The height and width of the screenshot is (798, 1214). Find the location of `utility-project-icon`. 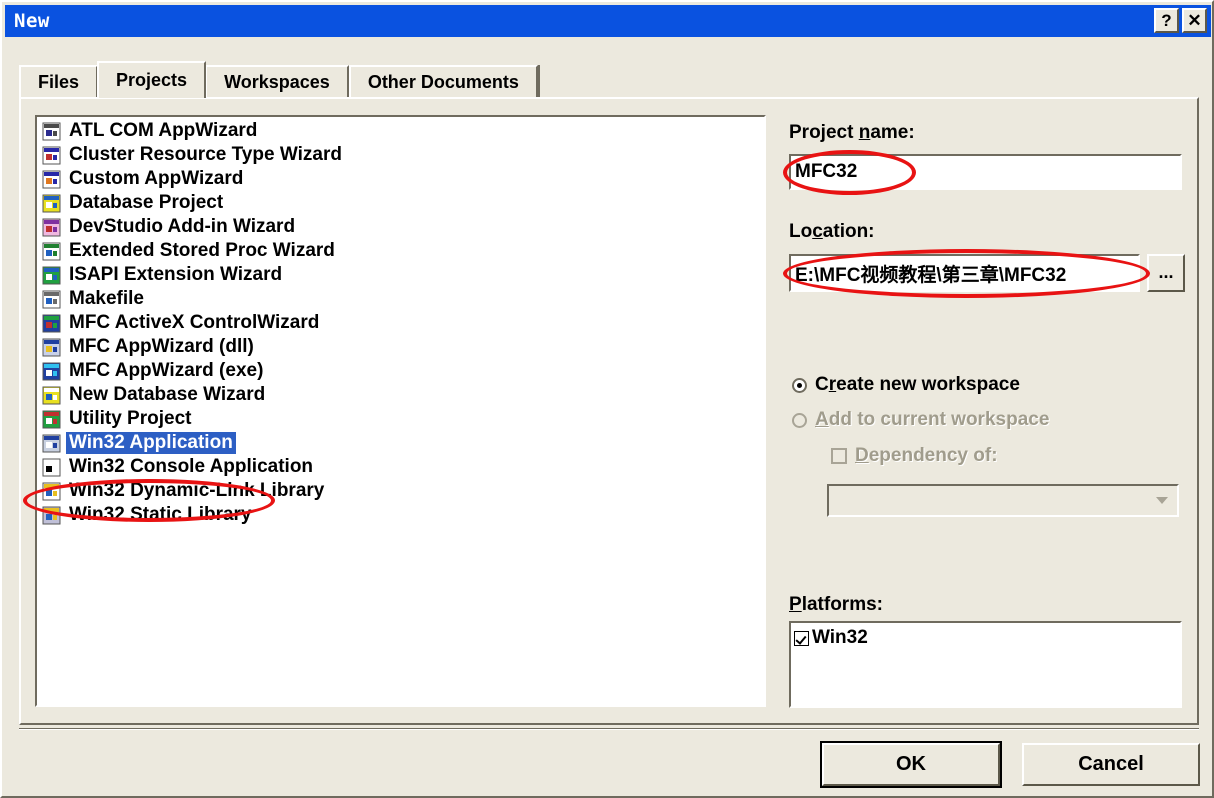

utility-project-icon is located at coordinates (51, 419).